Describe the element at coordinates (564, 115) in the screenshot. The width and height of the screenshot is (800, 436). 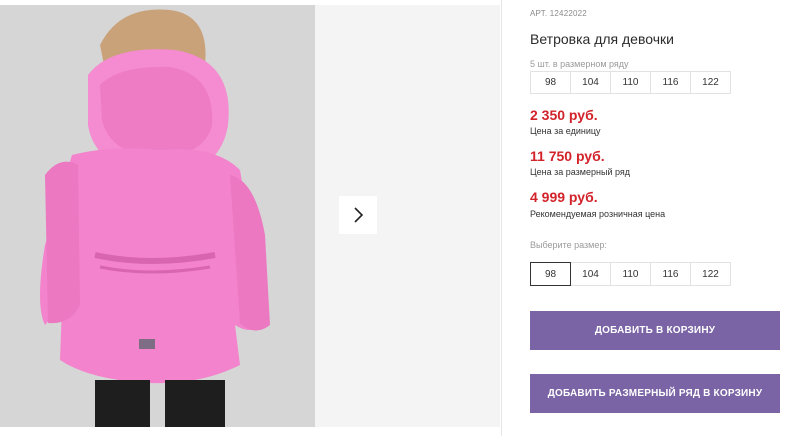
I see `unit-price: 2 350 руб.` at that location.